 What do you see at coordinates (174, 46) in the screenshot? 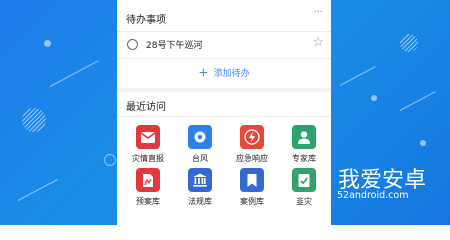
I see `todo-item-text: 28号下午巡河` at bounding box center [174, 46].